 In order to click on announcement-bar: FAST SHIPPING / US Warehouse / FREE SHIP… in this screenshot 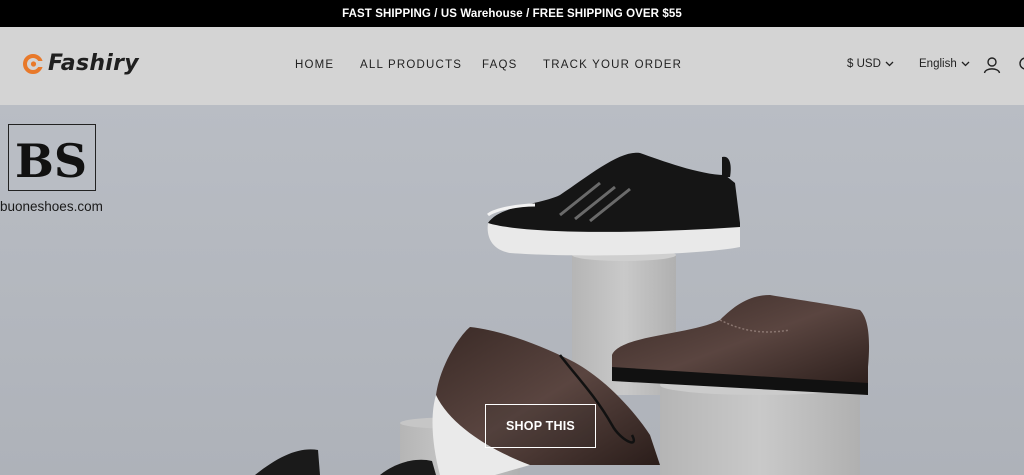, I will do `click(512, 13)`.